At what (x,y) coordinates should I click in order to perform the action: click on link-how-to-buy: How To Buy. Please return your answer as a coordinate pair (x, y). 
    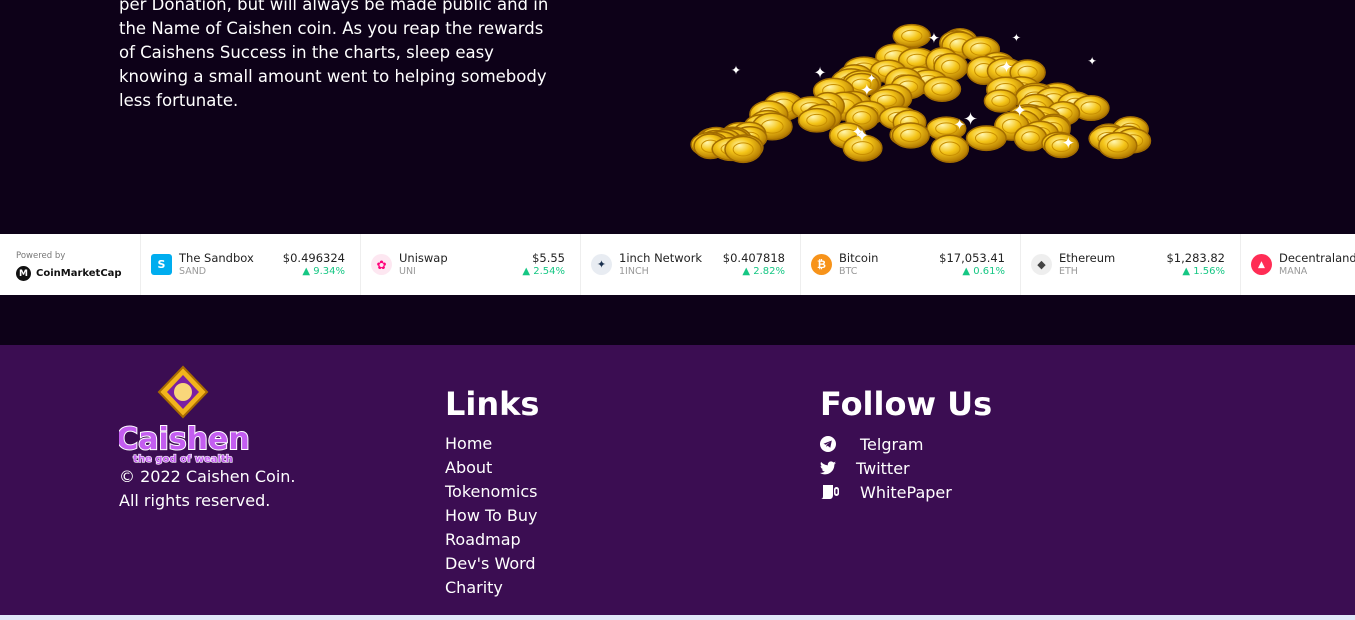
    Looking at the image, I should click on (491, 516).